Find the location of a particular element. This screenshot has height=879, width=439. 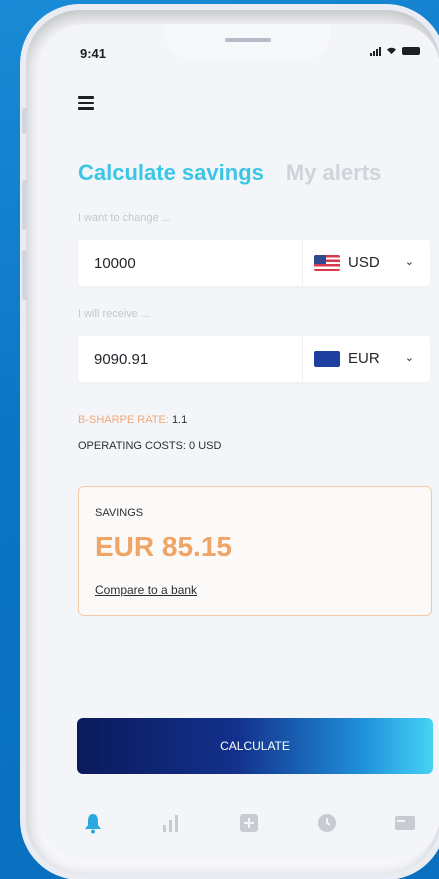

tab-bar: Calculate savings My alerts is located at coordinates (229, 173).